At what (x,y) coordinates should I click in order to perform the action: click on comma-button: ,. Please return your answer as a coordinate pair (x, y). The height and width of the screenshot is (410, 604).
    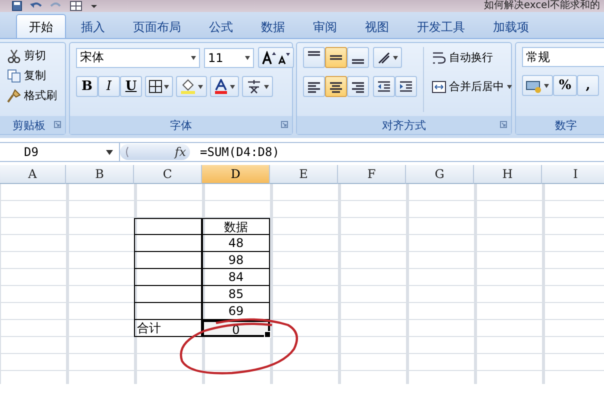
    Looking at the image, I should click on (588, 85).